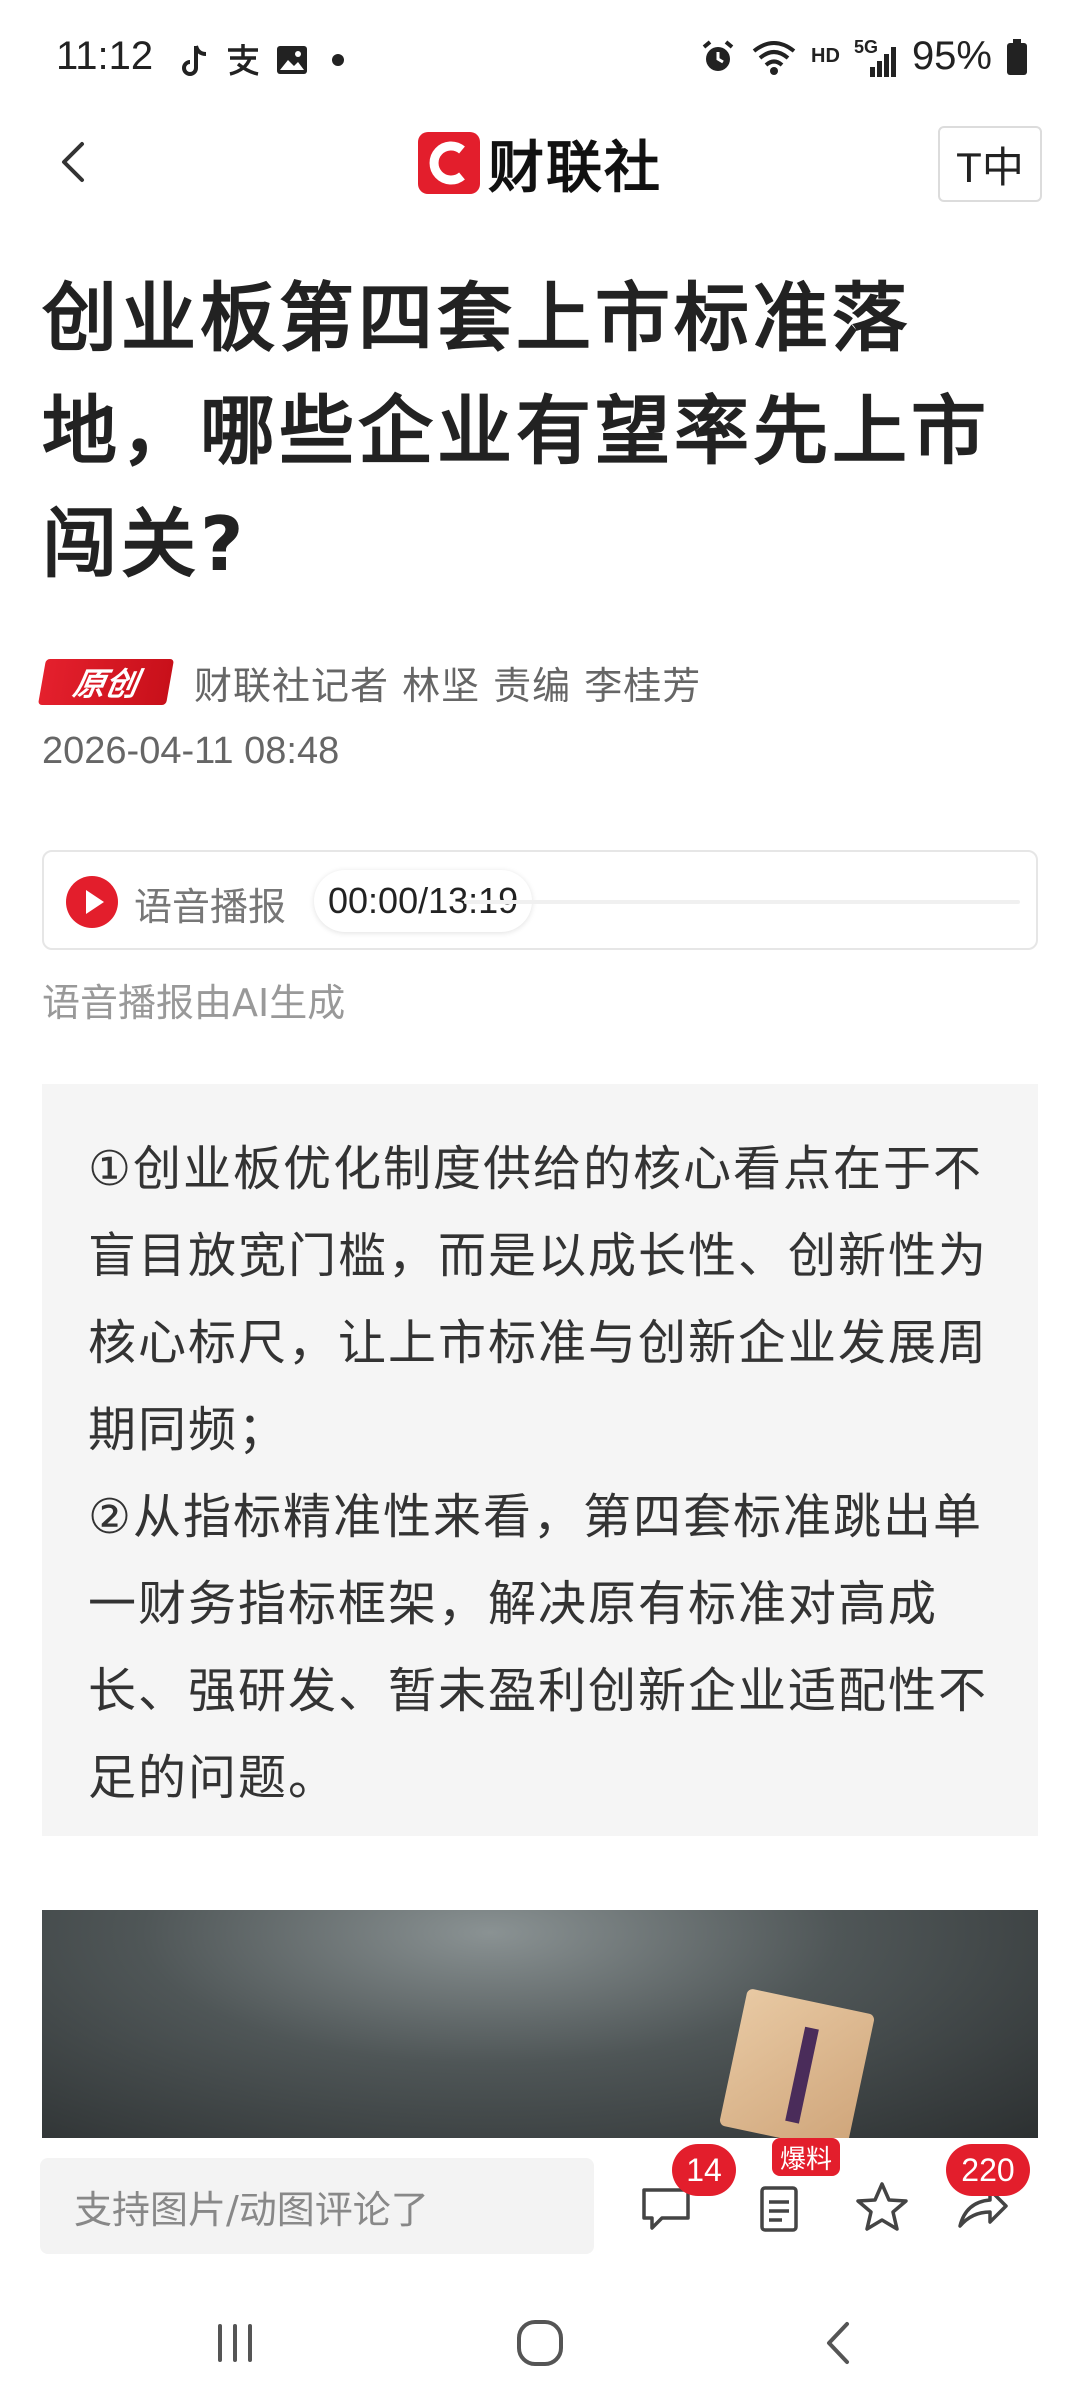  I want to click on article-hero-image, so click(540, 2024).